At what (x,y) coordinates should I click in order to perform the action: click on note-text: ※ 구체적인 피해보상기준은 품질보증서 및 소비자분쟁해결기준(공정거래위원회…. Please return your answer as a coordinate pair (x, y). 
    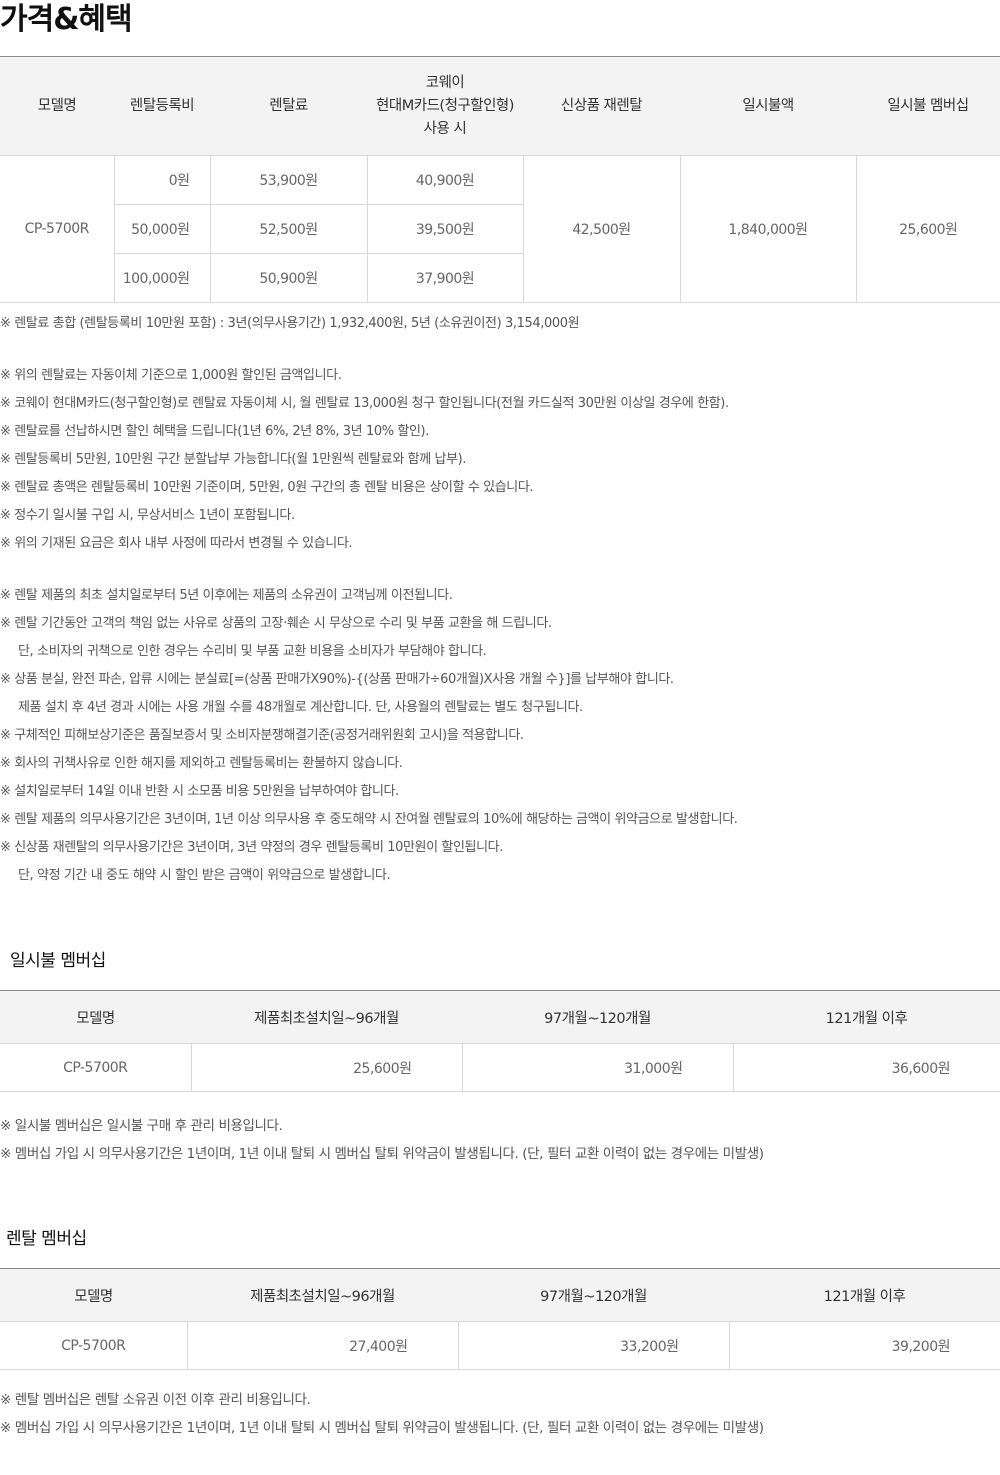
    Looking at the image, I should click on (262, 735).